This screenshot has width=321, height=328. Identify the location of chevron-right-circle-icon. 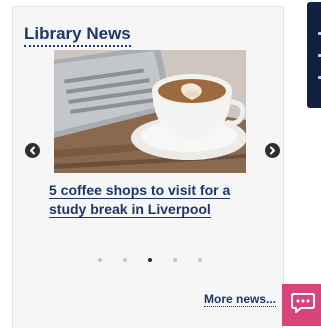
(272, 150).